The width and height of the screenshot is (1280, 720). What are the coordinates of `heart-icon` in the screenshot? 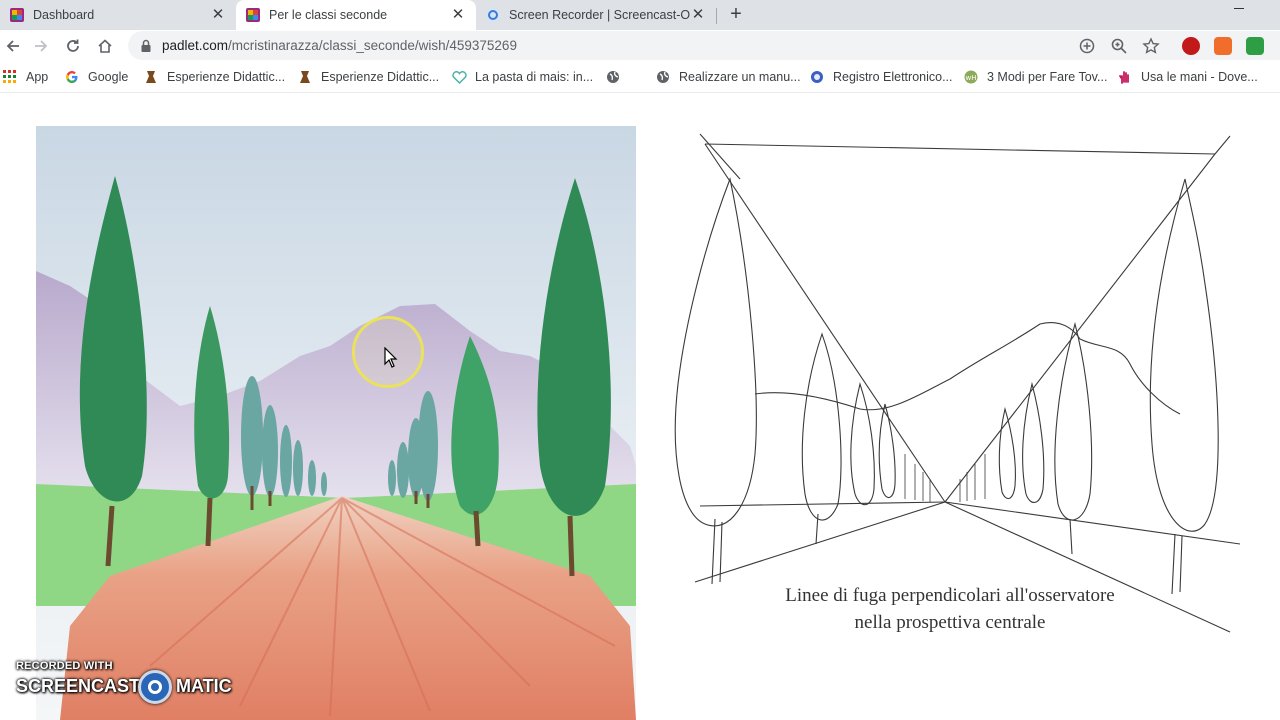 It's located at (459, 77).